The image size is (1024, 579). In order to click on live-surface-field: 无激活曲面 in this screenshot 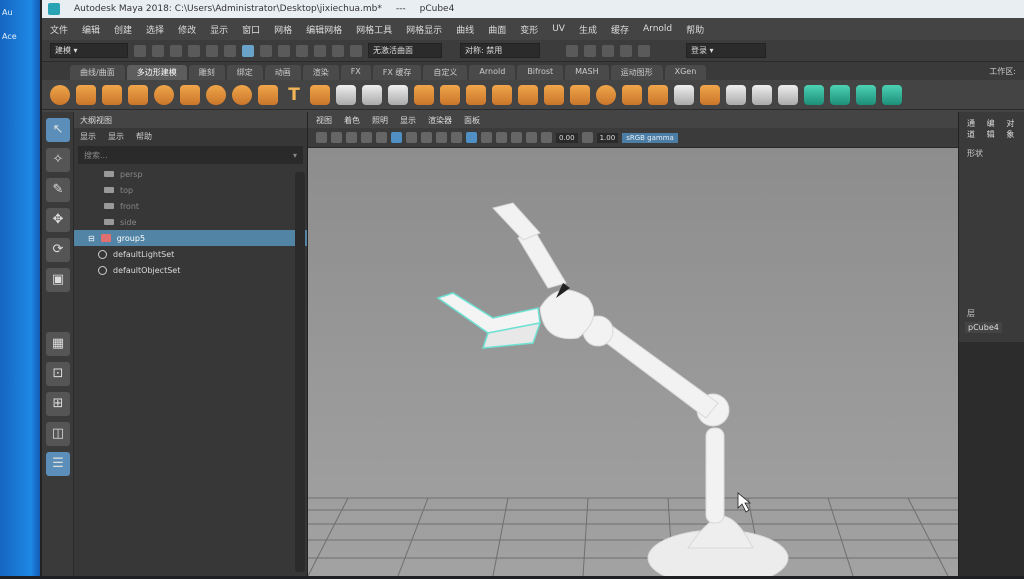, I will do `click(405, 50)`.